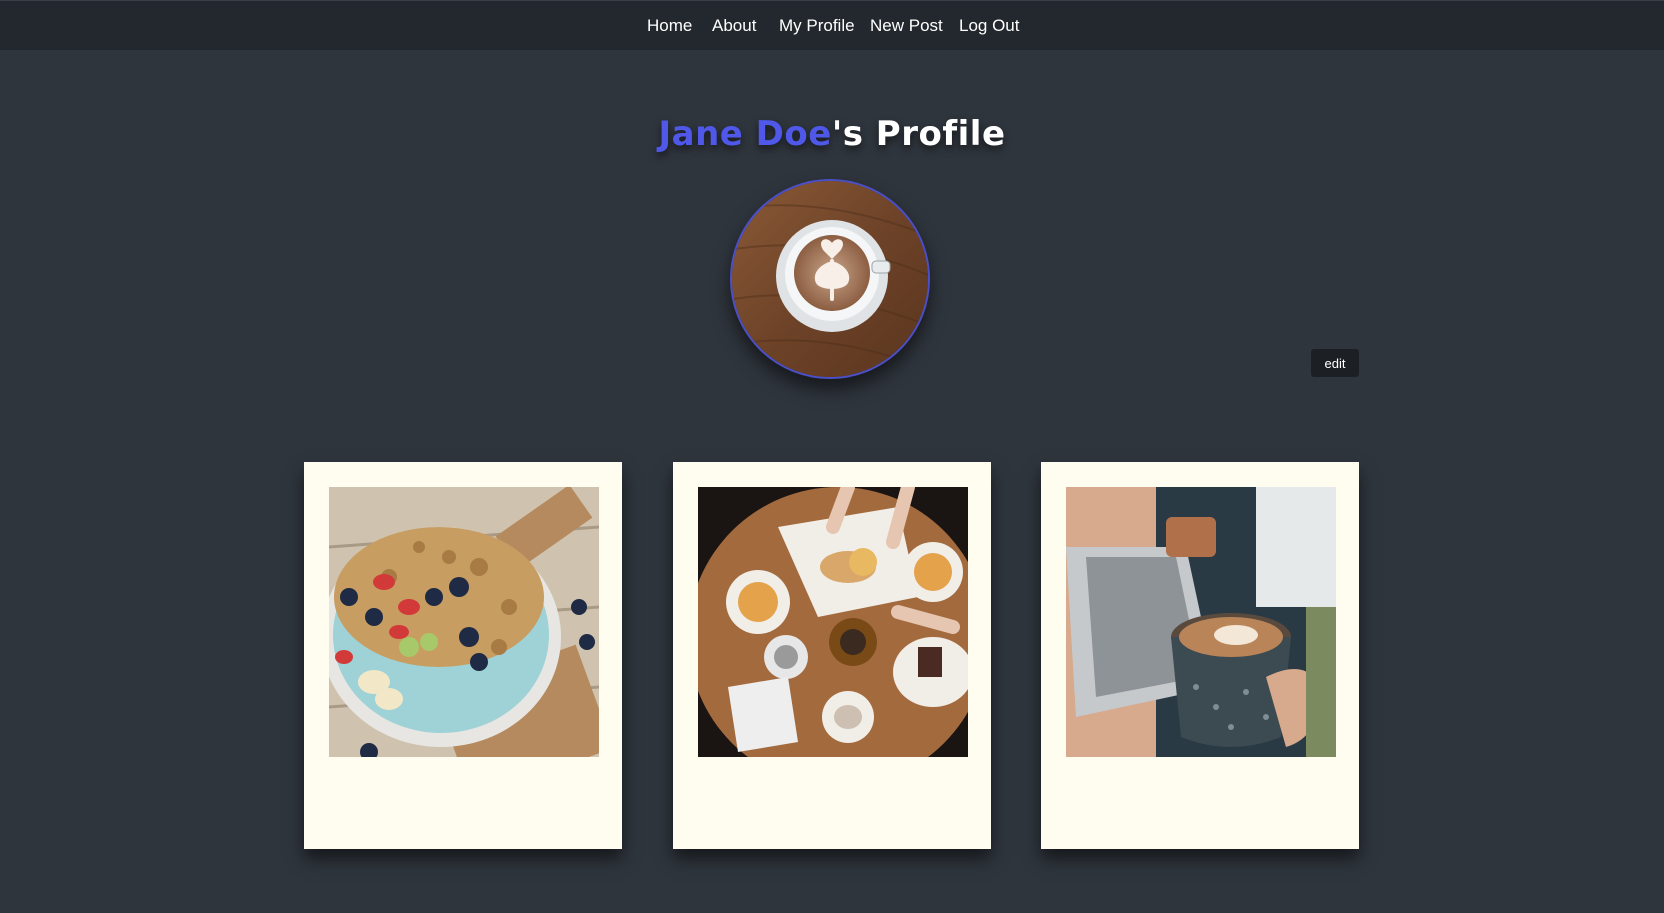 The image size is (1664, 913). What do you see at coordinates (906, 26) in the screenshot?
I see `nav-new-post-link: New Post` at bounding box center [906, 26].